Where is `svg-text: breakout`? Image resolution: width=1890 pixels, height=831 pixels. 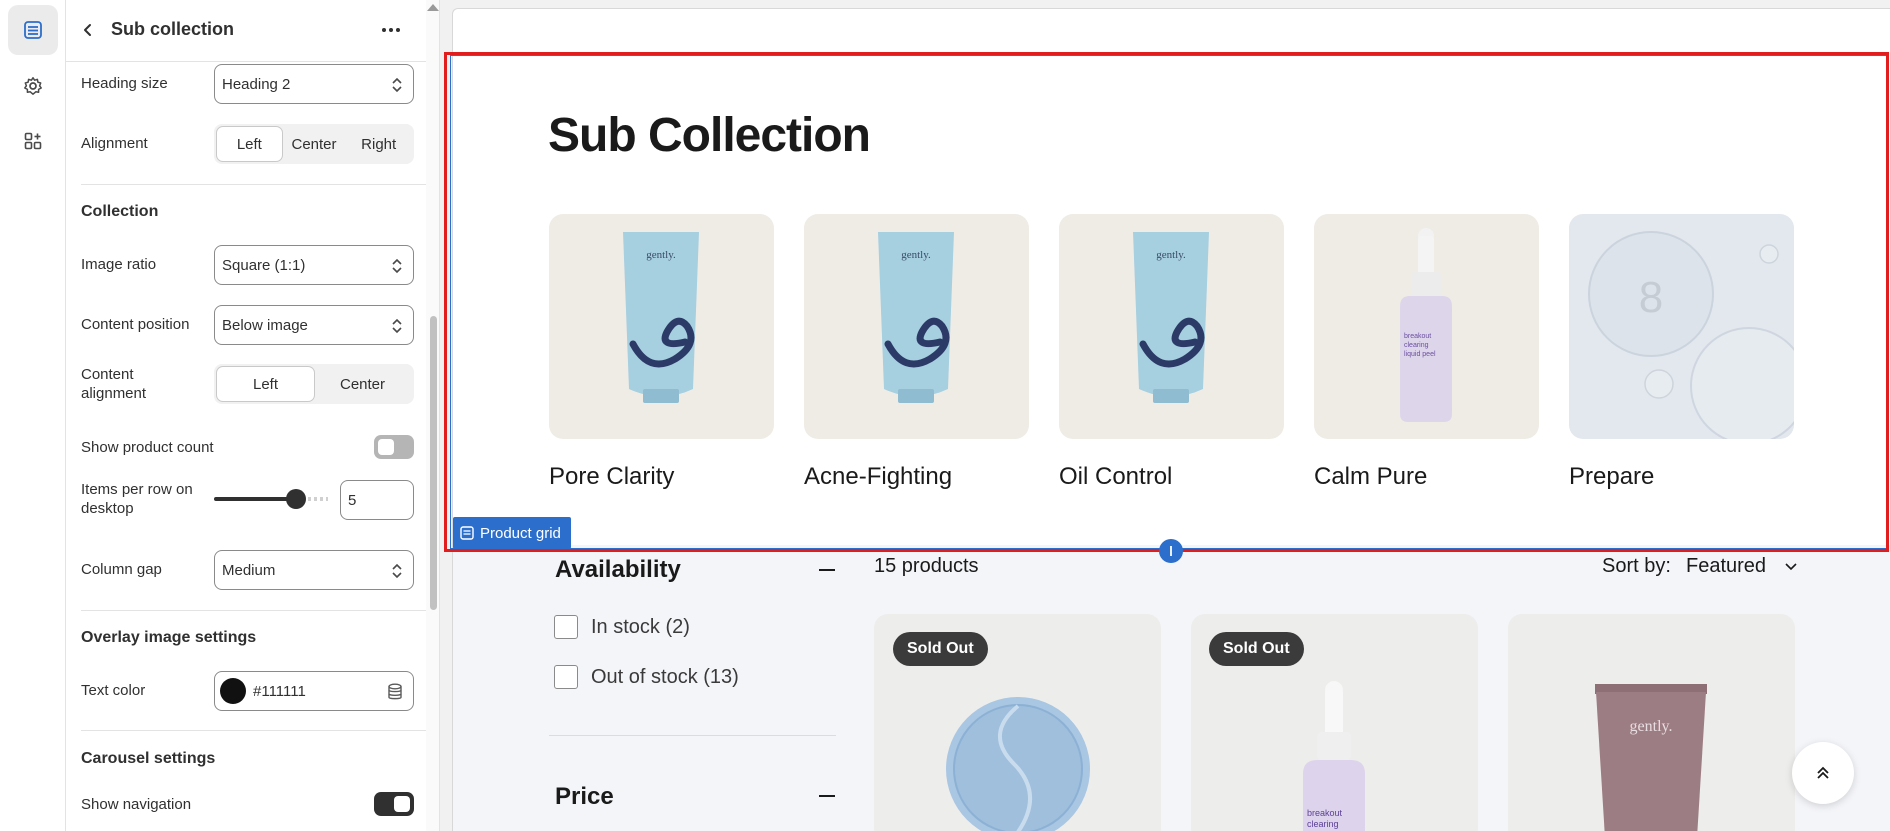 svg-text: breakout is located at coordinates (1417, 336).